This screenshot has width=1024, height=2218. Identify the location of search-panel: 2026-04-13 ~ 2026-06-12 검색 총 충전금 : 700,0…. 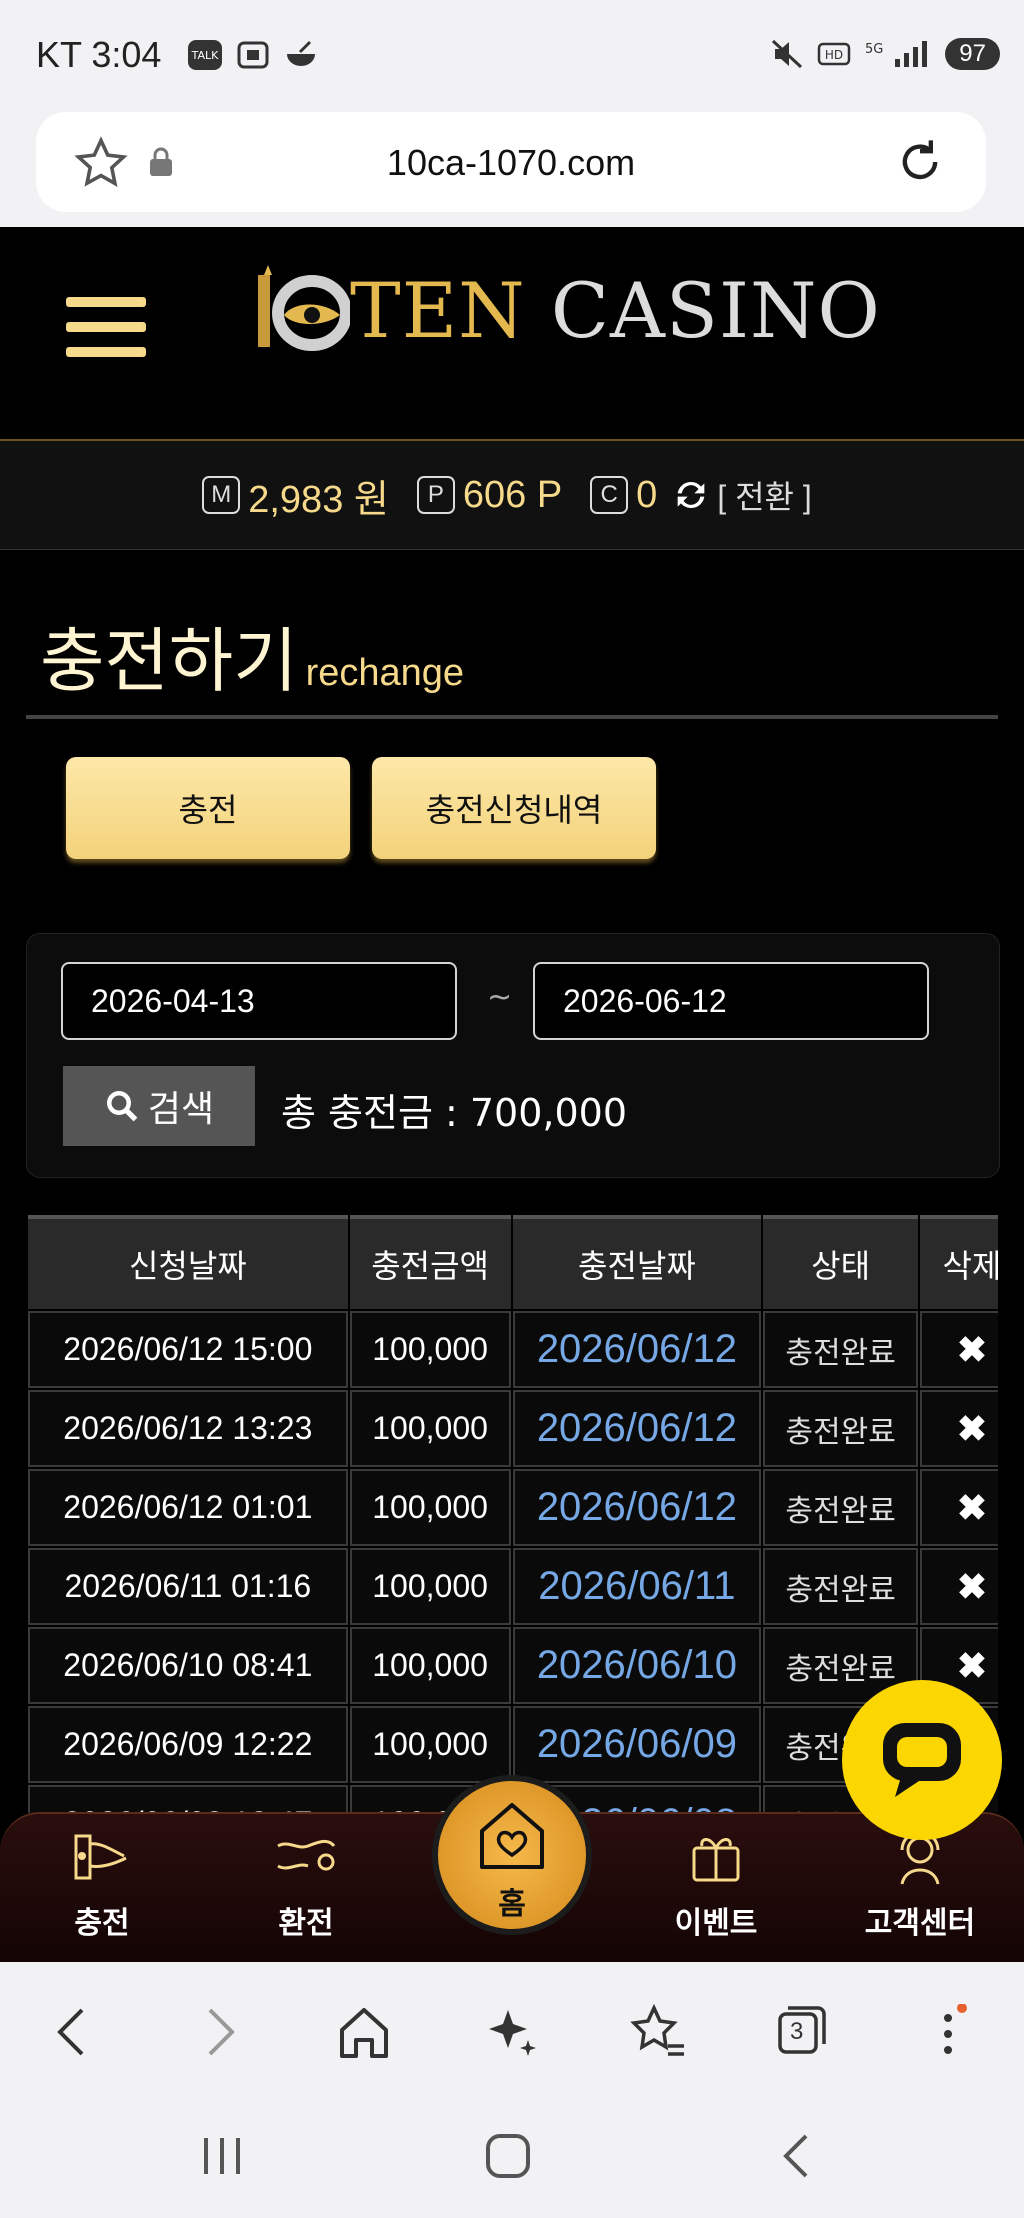
(513, 1055).